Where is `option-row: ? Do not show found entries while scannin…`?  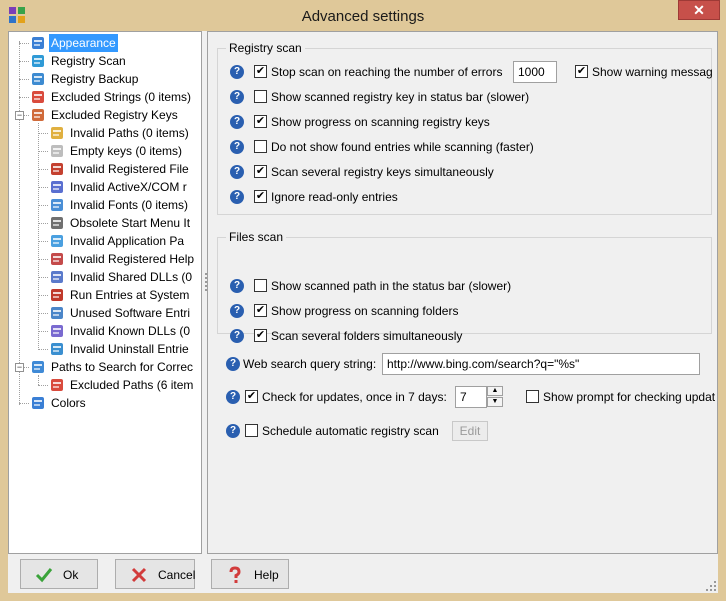 option-row: ? Do not show found entries while scannin… is located at coordinates (470, 147).